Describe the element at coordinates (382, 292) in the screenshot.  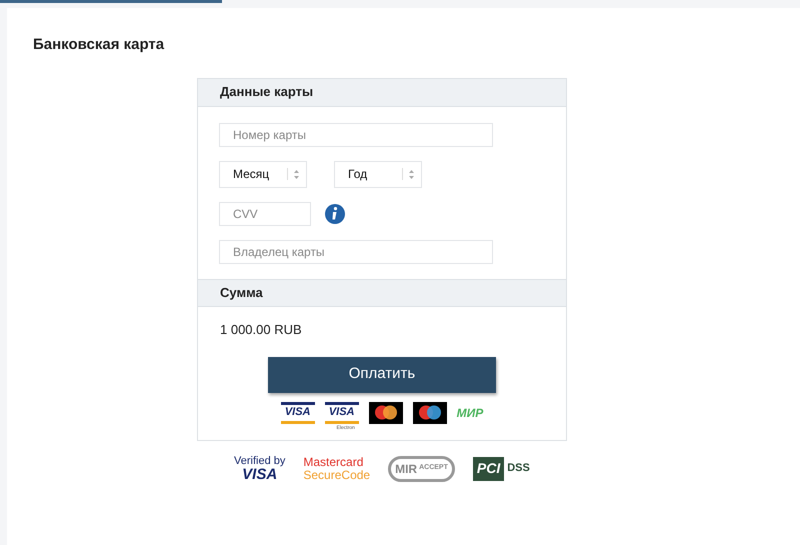
I see `section-header: Сумма` at that location.